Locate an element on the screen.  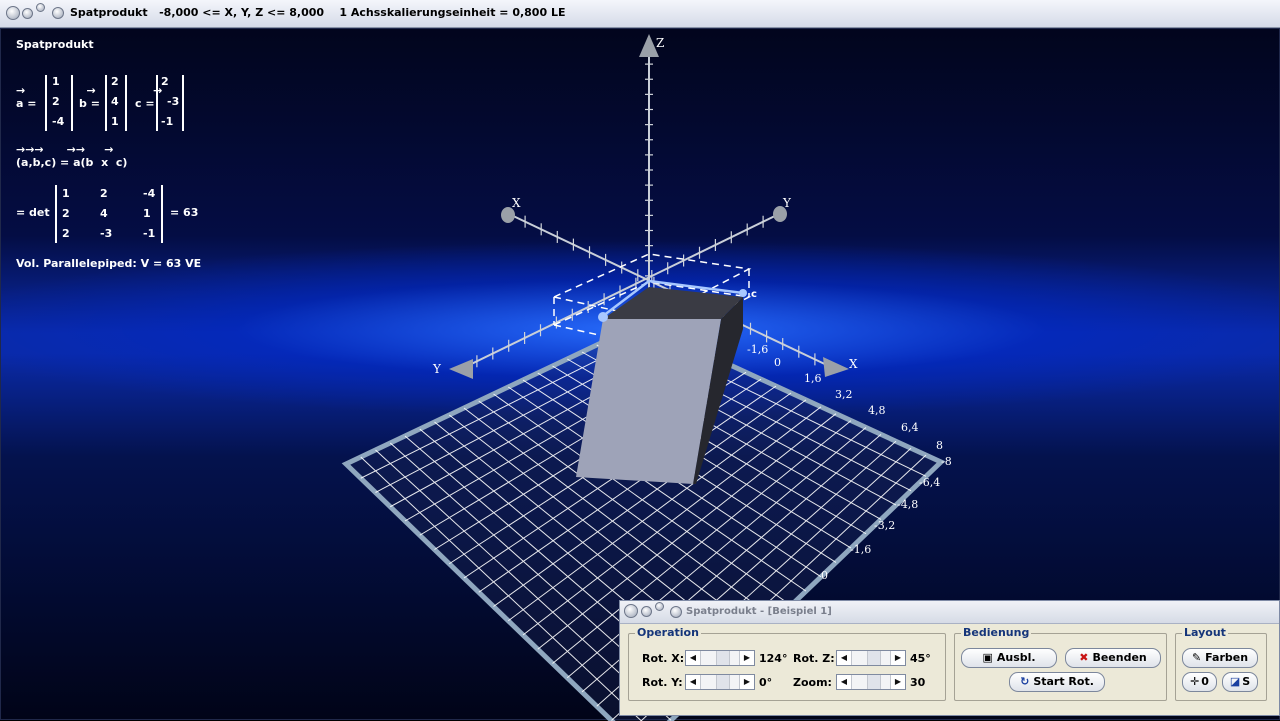
vec-b-1: 2 is located at coordinates (115, 81).